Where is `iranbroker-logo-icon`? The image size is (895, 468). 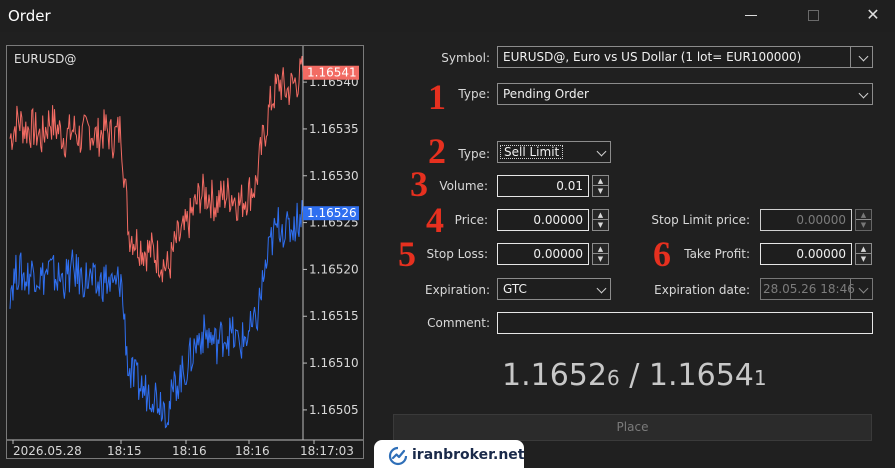
iranbroker-logo-icon is located at coordinates (398, 456).